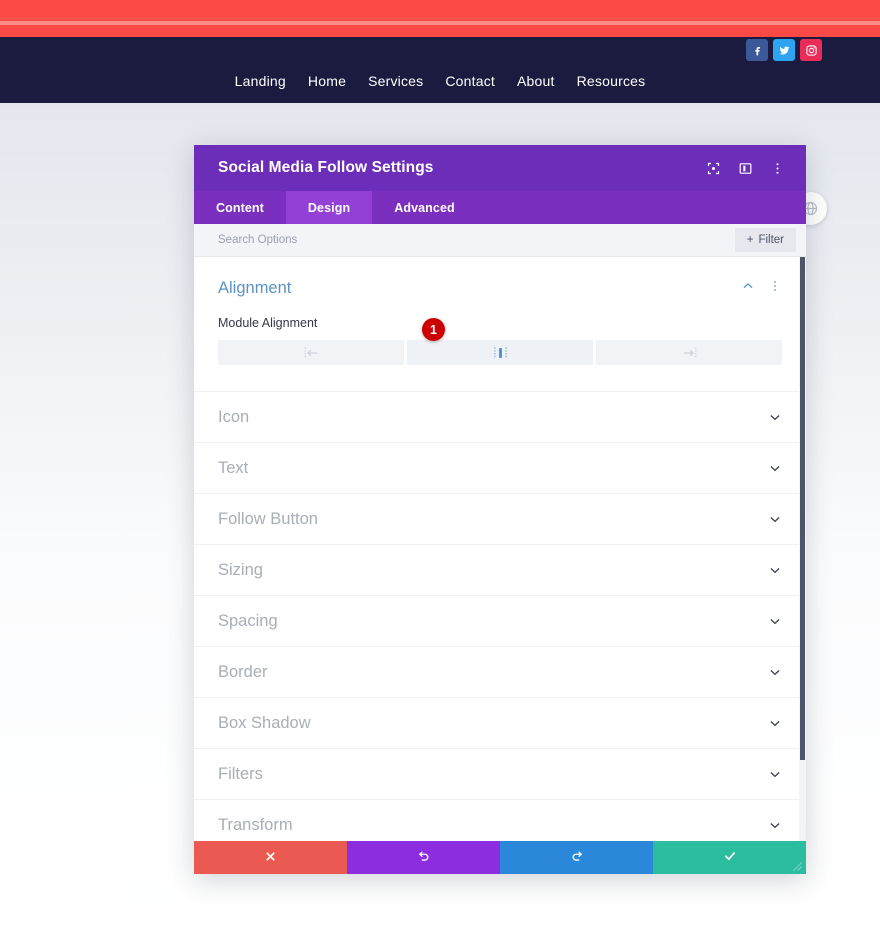  I want to click on modal-scrollbar-track, so click(802, 549).